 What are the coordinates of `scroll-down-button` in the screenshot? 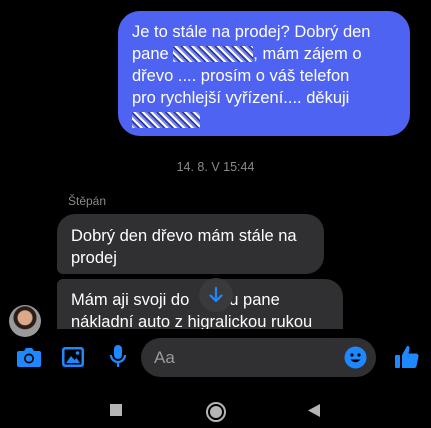 It's located at (216, 295).